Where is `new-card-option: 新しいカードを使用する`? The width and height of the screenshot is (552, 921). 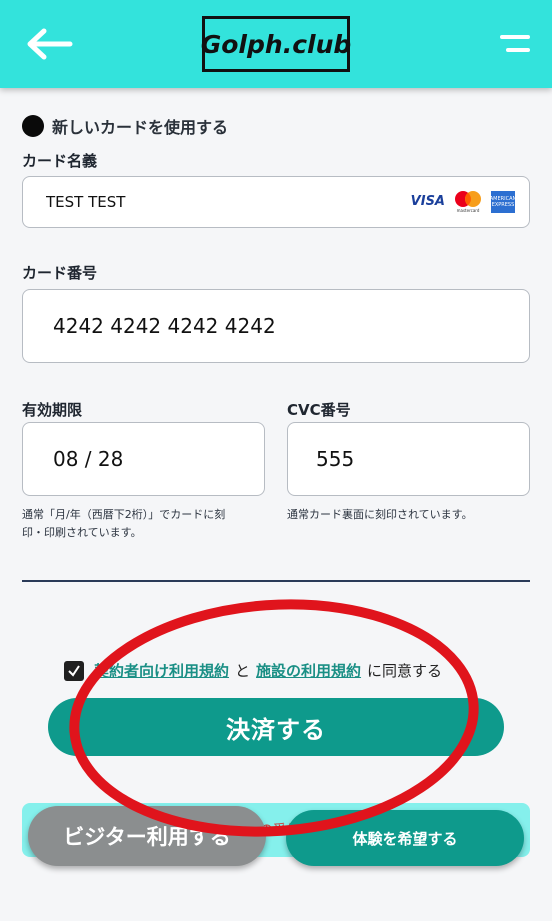 new-card-option: 新しいカードを使用する is located at coordinates (125, 126).